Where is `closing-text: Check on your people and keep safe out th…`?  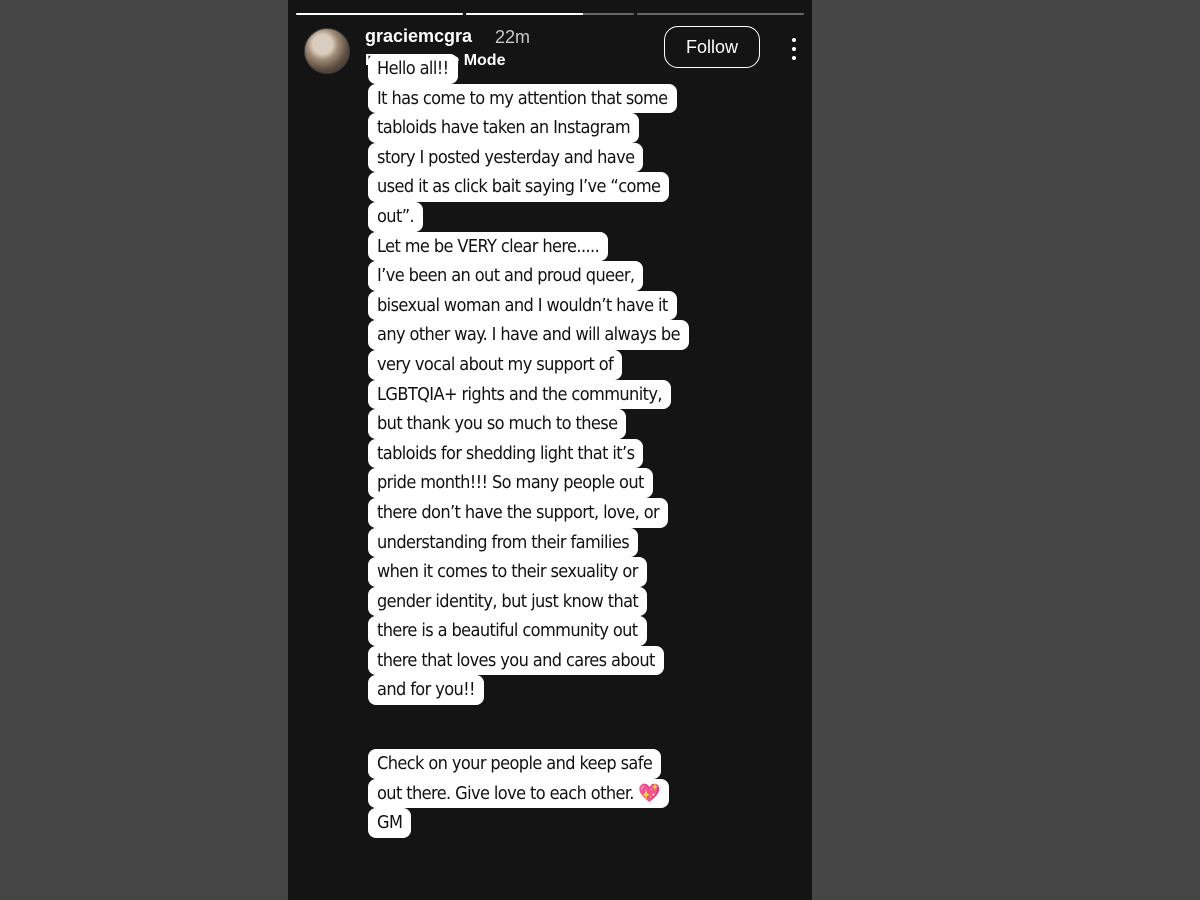
closing-text: Check on your people and keep safe out th… is located at coordinates (528, 793).